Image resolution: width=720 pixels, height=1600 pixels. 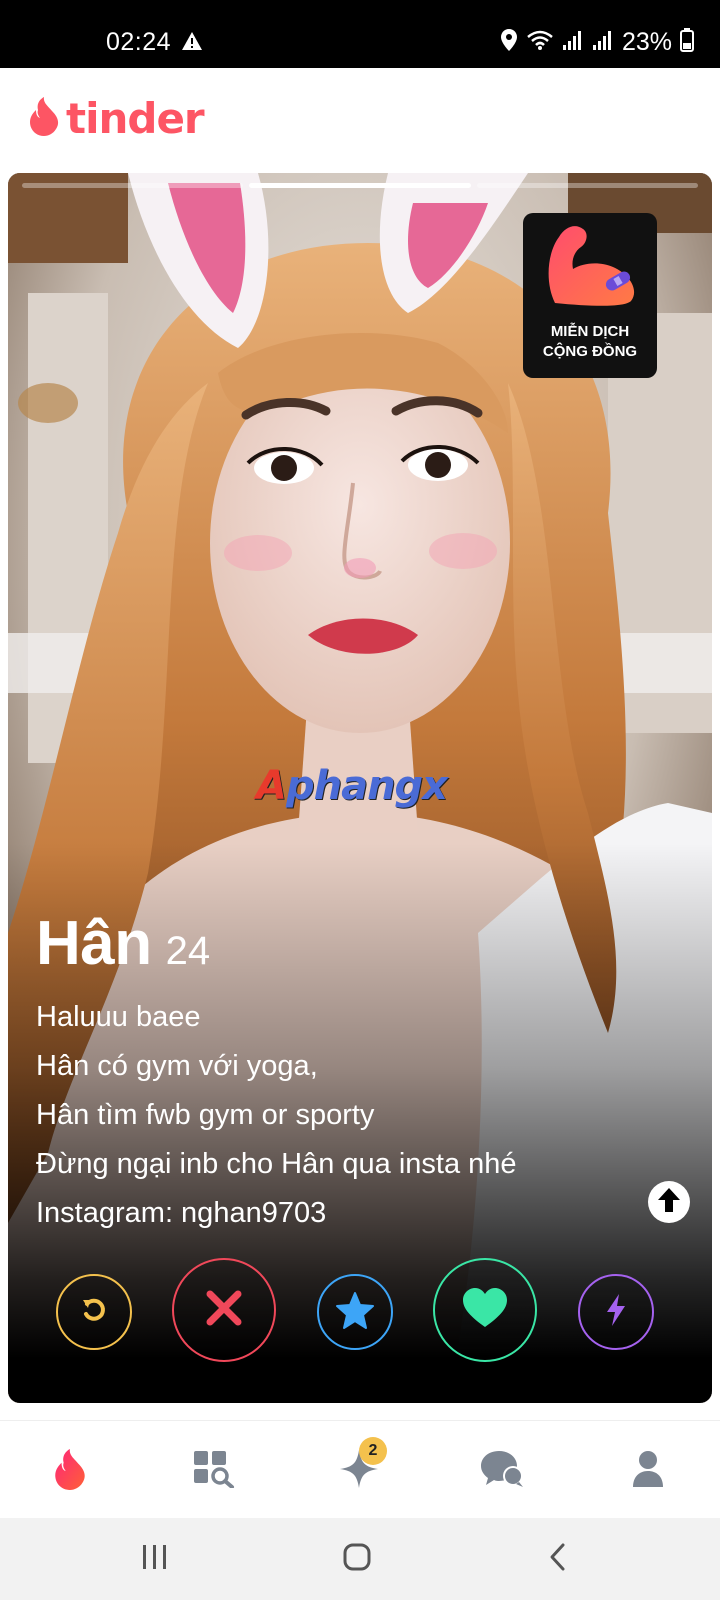 I want to click on app-header: tinder, so click(x=360, y=119).